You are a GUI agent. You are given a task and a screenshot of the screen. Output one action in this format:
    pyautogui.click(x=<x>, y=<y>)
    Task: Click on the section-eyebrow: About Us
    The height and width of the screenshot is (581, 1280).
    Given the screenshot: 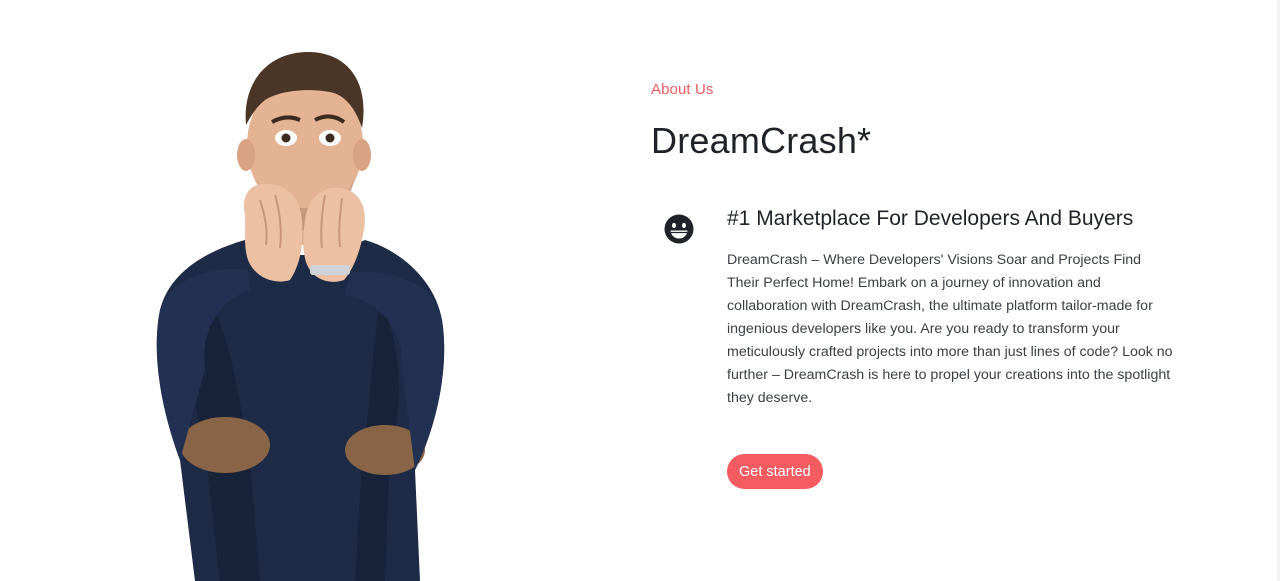 What is the action you would take?
    pyautogui.click(x=682, y=89)
    